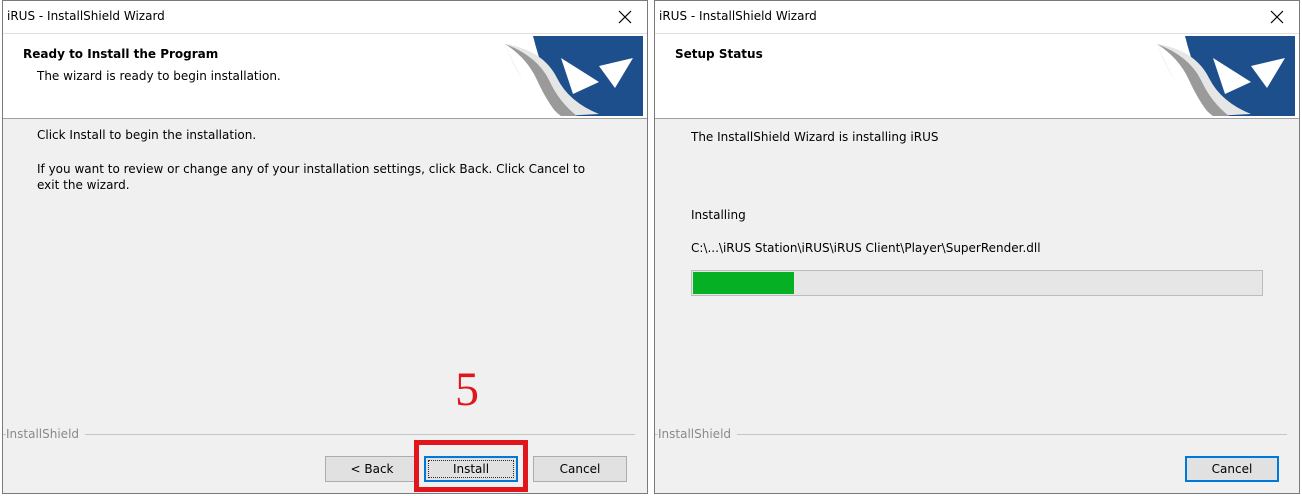  I want to click on progress-fill, so click(743, 283).